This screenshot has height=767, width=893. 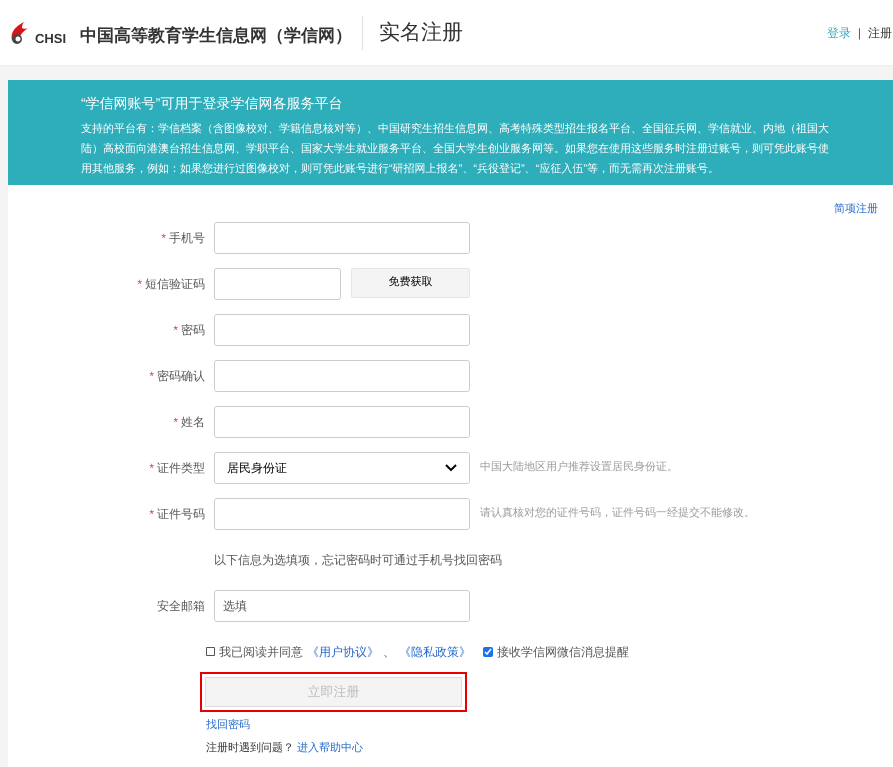 I want to click on policy-link: 《用户协议》, so click(x=343, y=651).